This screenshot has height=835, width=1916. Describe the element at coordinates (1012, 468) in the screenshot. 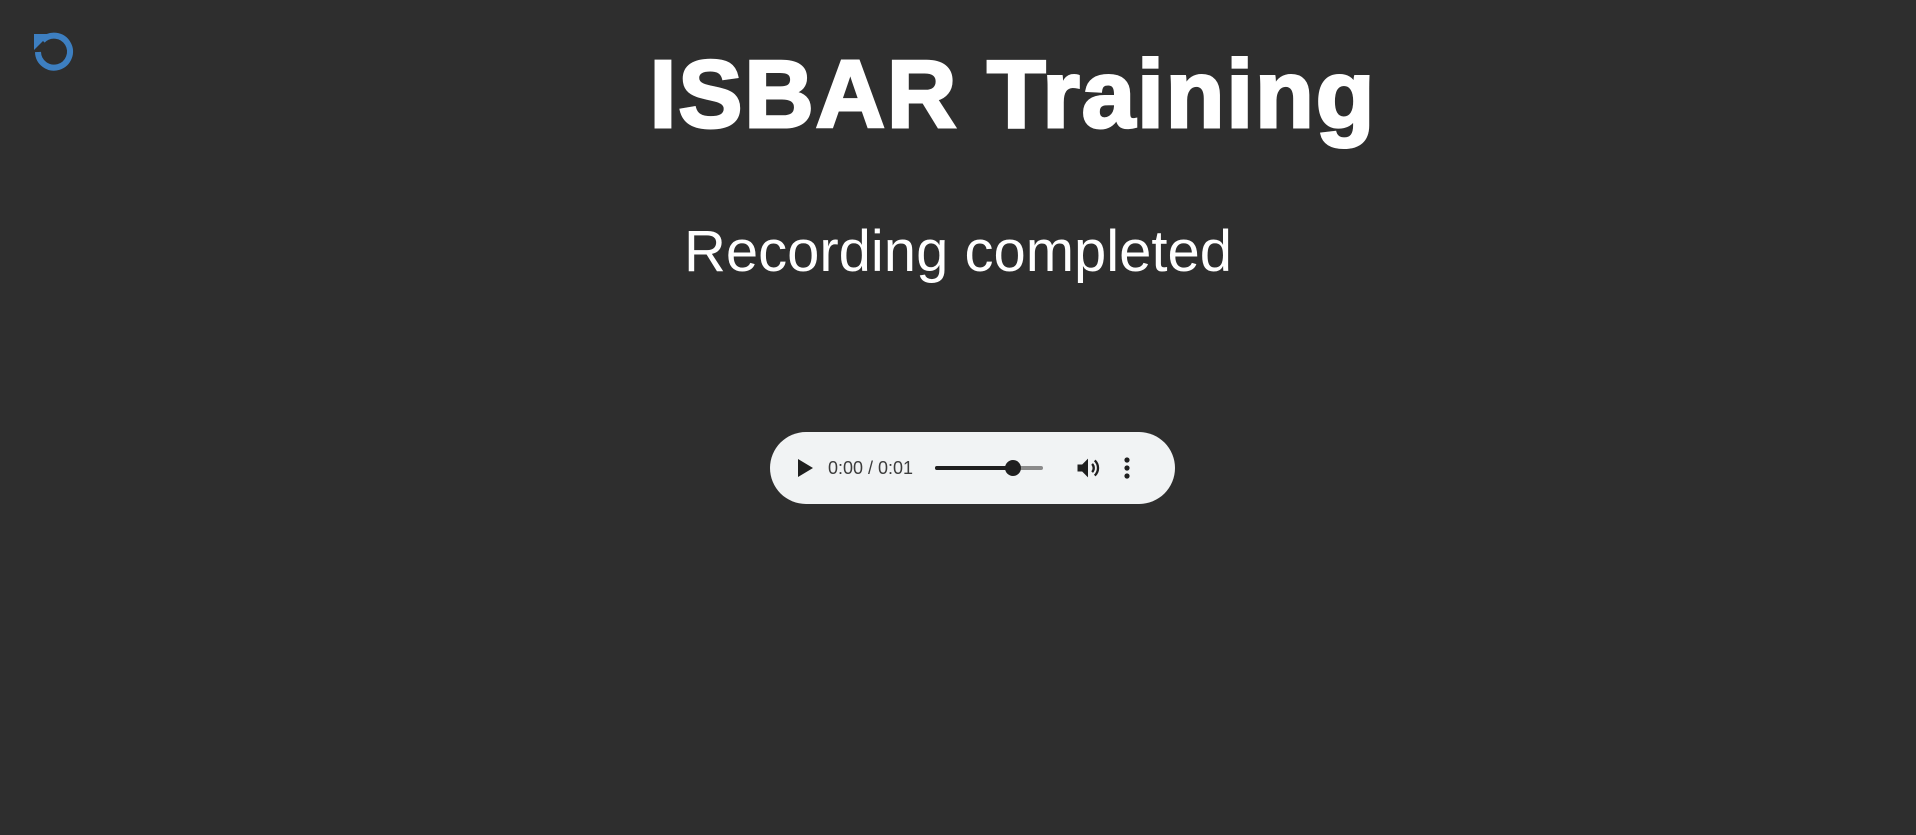

I see `seek-thumb` at that location.